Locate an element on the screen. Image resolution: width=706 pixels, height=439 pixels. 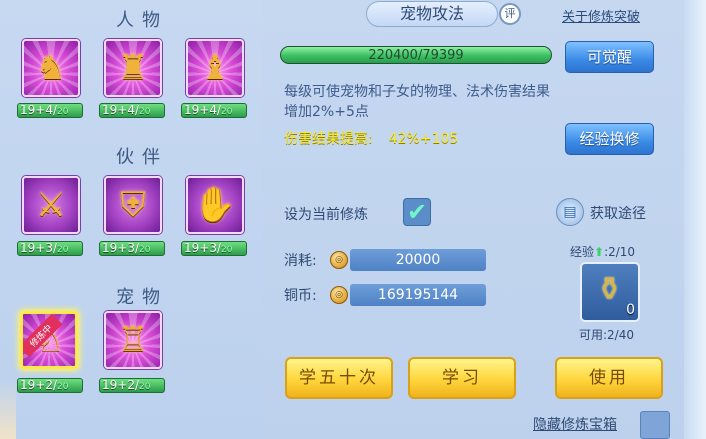
vase-icon: ⚱ is located at coordinates (609, 289).